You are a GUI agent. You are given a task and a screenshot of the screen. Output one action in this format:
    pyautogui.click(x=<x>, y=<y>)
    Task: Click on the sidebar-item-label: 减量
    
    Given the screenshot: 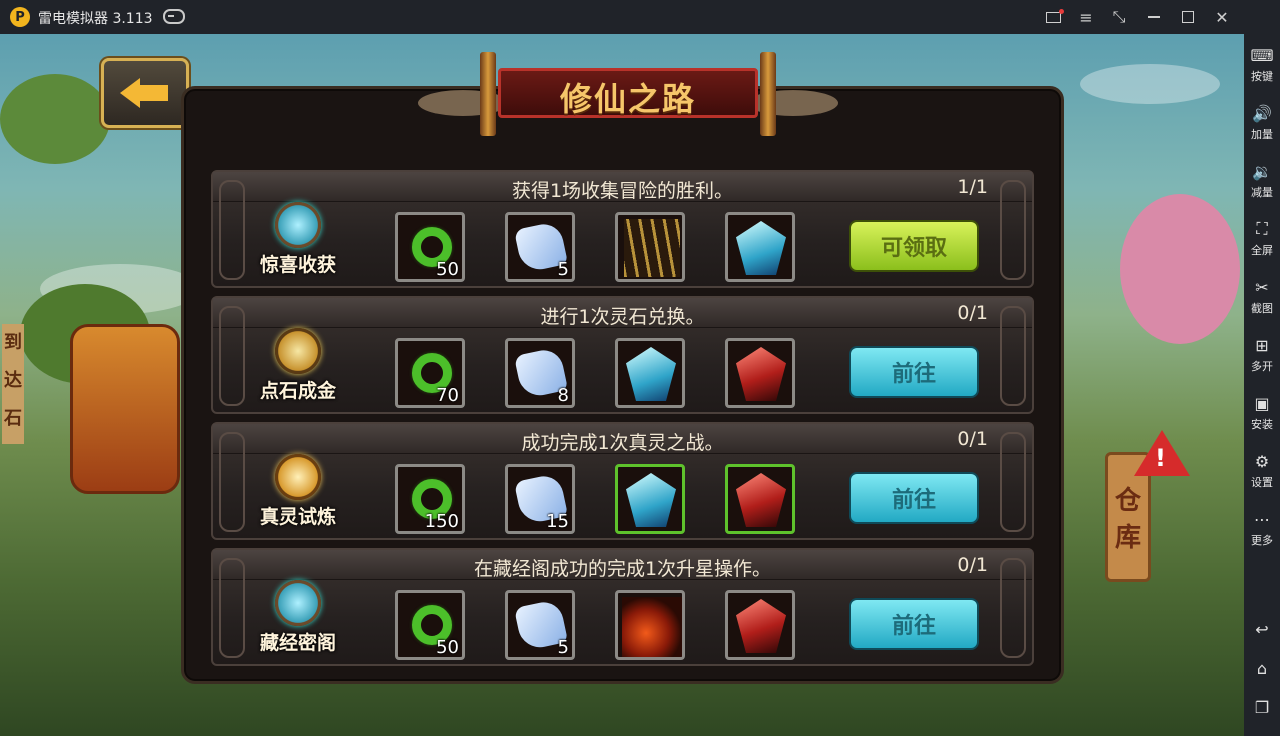 What is the action you would take?
    pyautogui.click(x=1262, y=192)
    